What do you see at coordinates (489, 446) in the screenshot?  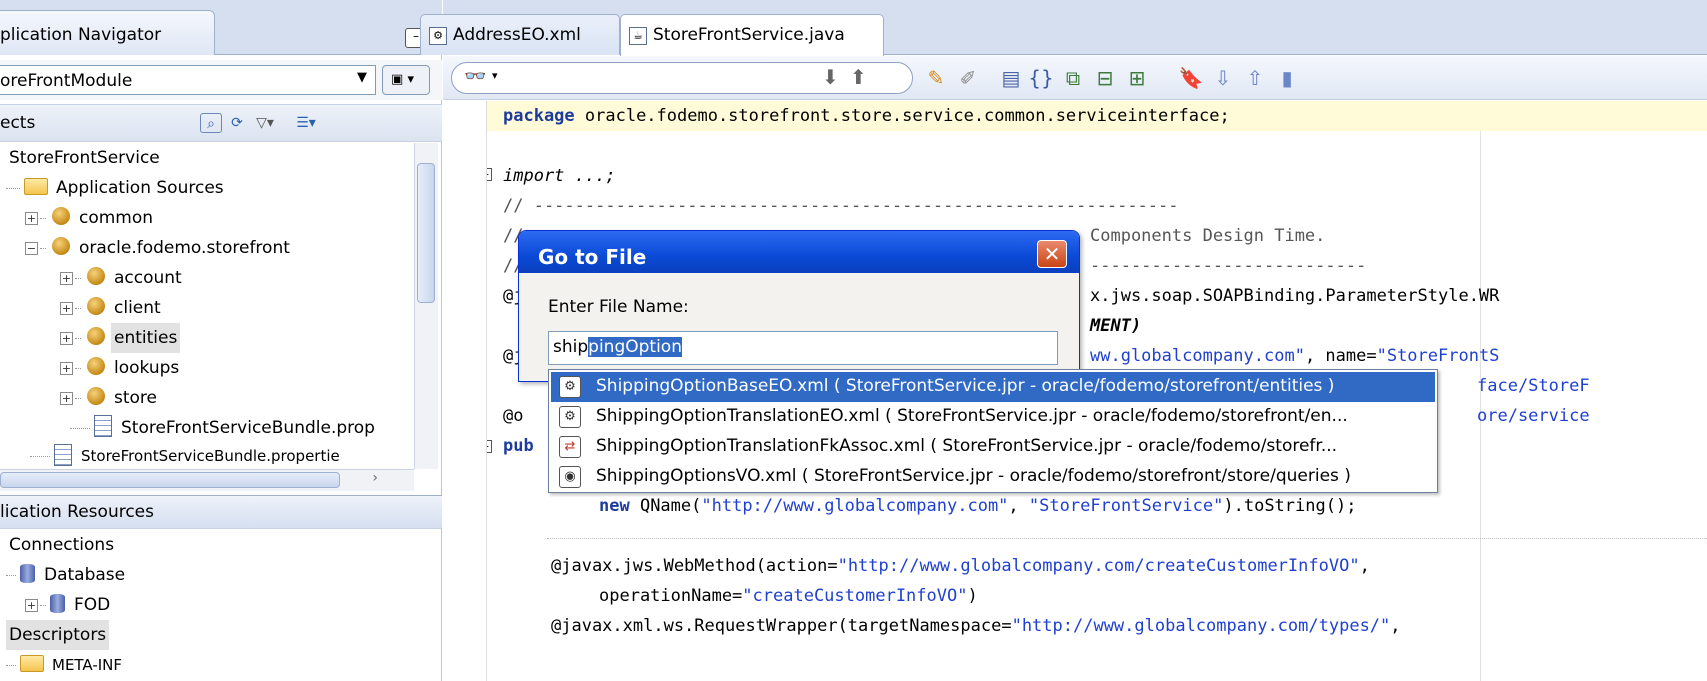 I see `collapse-fold-icon: −` at bounding box center [489, 446].